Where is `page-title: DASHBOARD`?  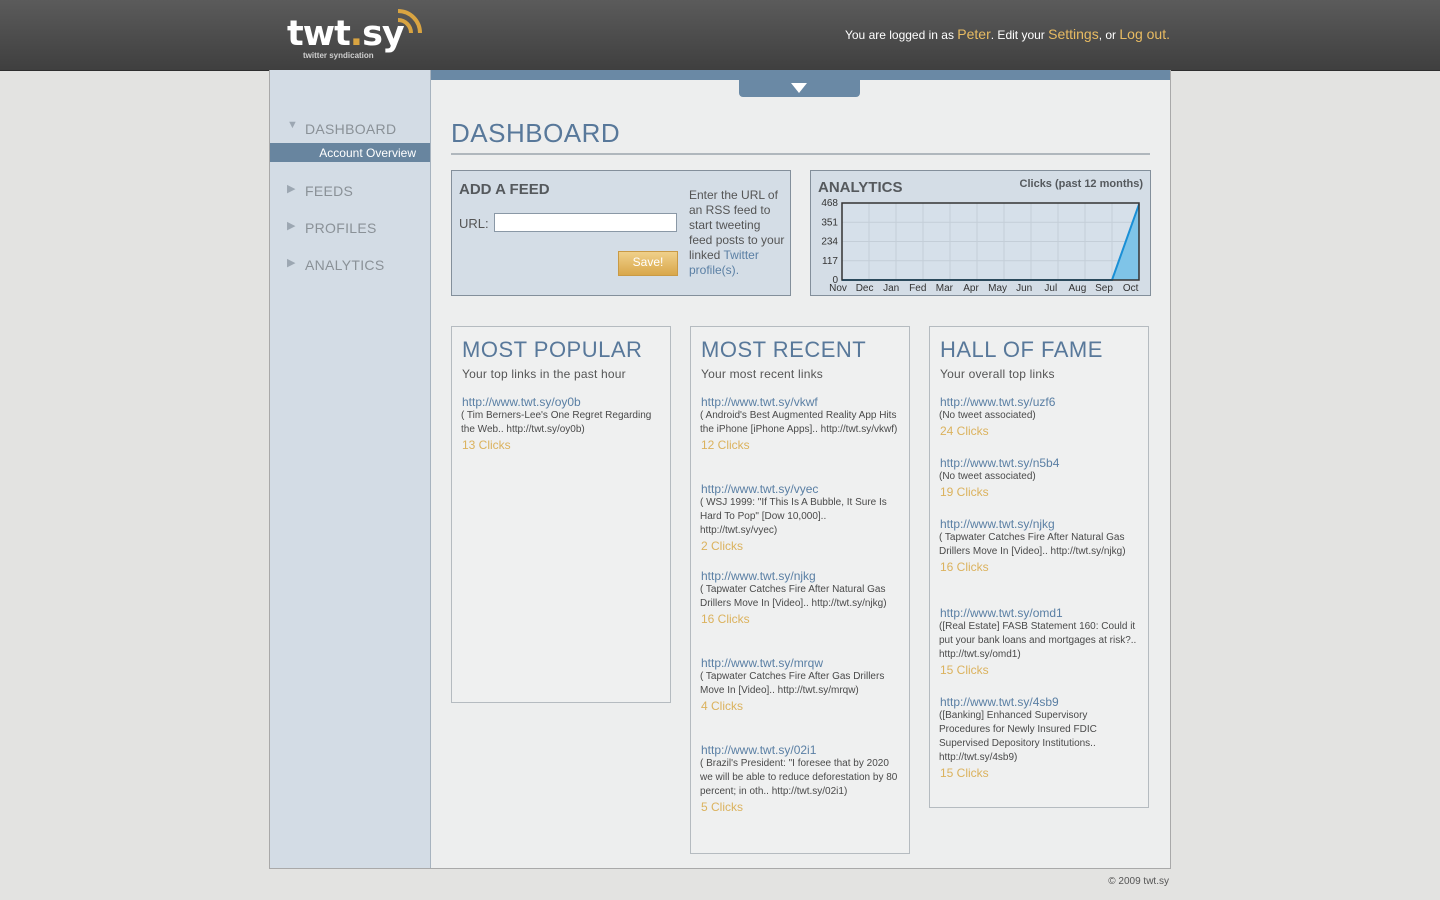 page-title: DASHBOARD is located at coordinates (536, 133).